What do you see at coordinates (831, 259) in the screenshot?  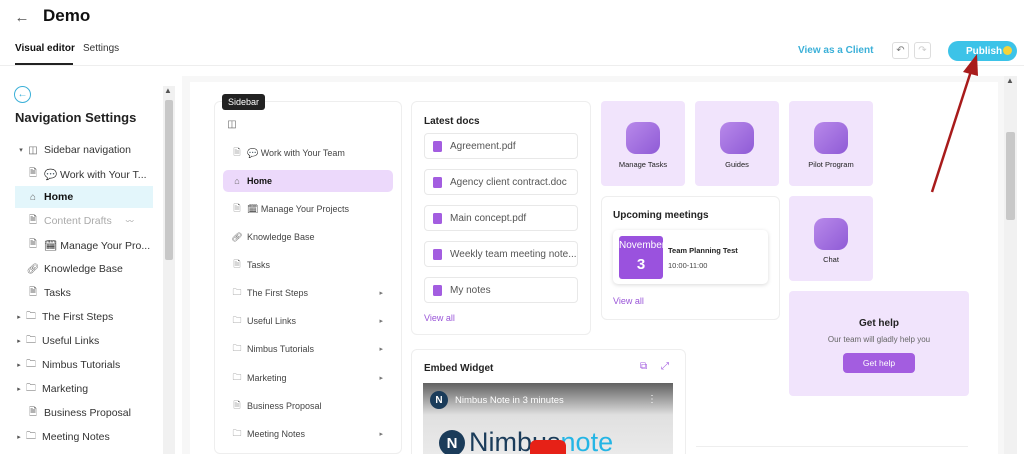 I see `tile-label: Chat` at bounding box center [831, 259].